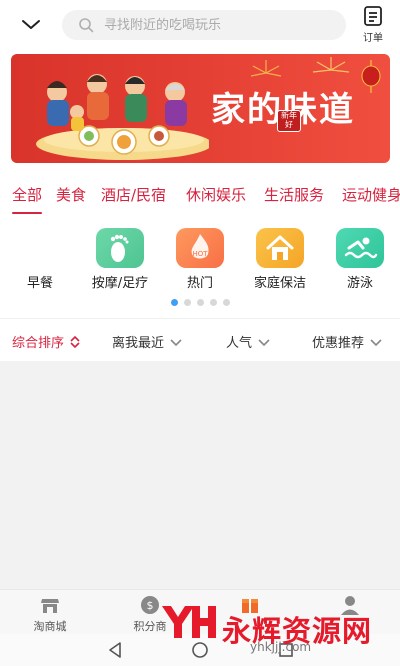  I want to click on tab-leisure: 休闲娱乐, so click(216, 194).